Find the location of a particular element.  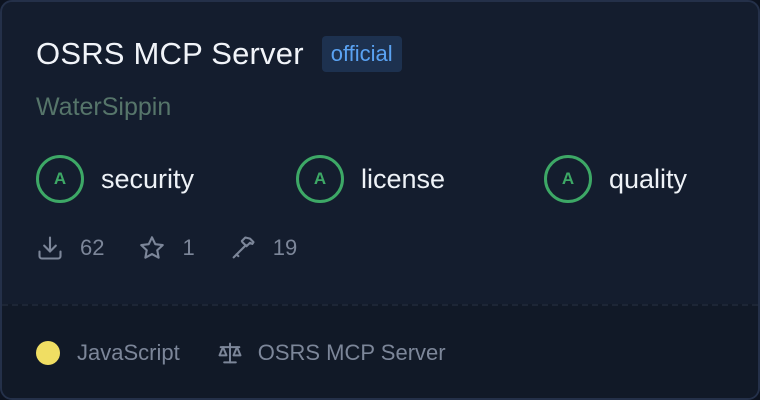

stats-row: 62 1 19 is located at coordinates (183, 248).